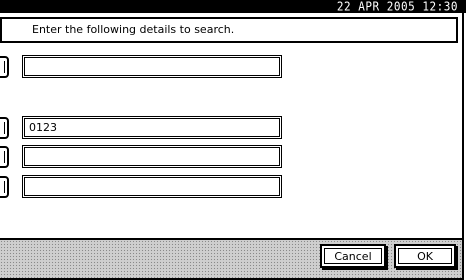 The width and height of the screenshot is (466, 280). What do you see at coordinates (4, 128) in the screenshot?
I see `field-2-select-button` at bounding box center [4, 128].